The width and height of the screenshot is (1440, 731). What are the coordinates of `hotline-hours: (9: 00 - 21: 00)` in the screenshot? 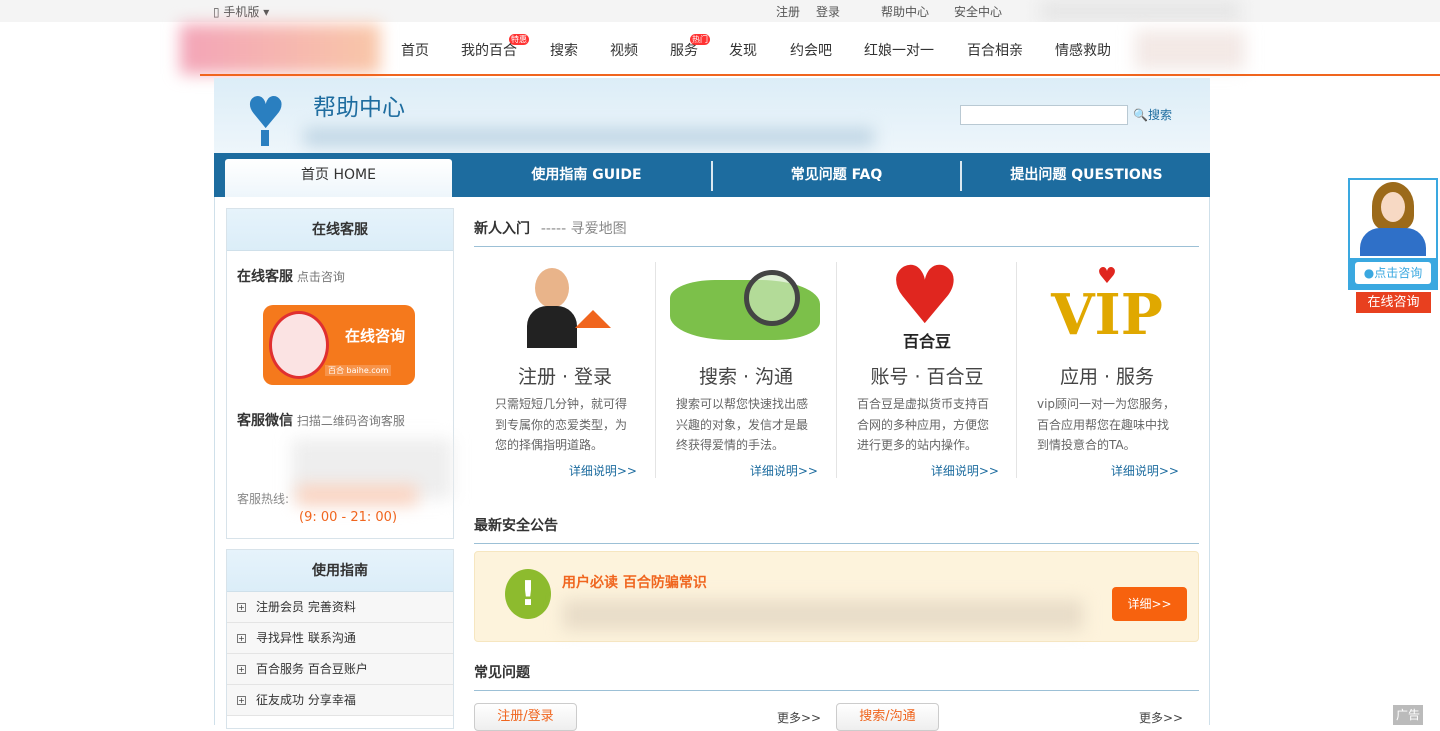 It's located at (348, 517).